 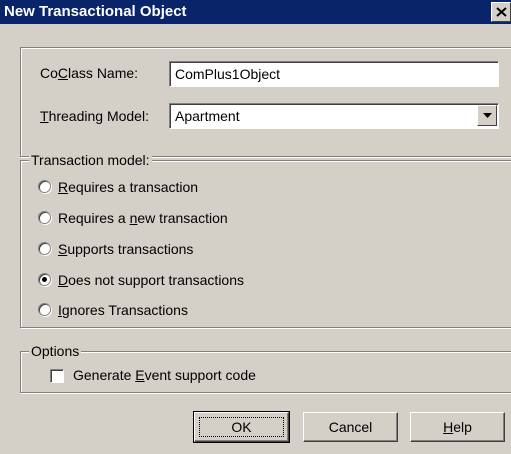 I want to click on cancel-button: Cancel, so click(x=350, y=427).